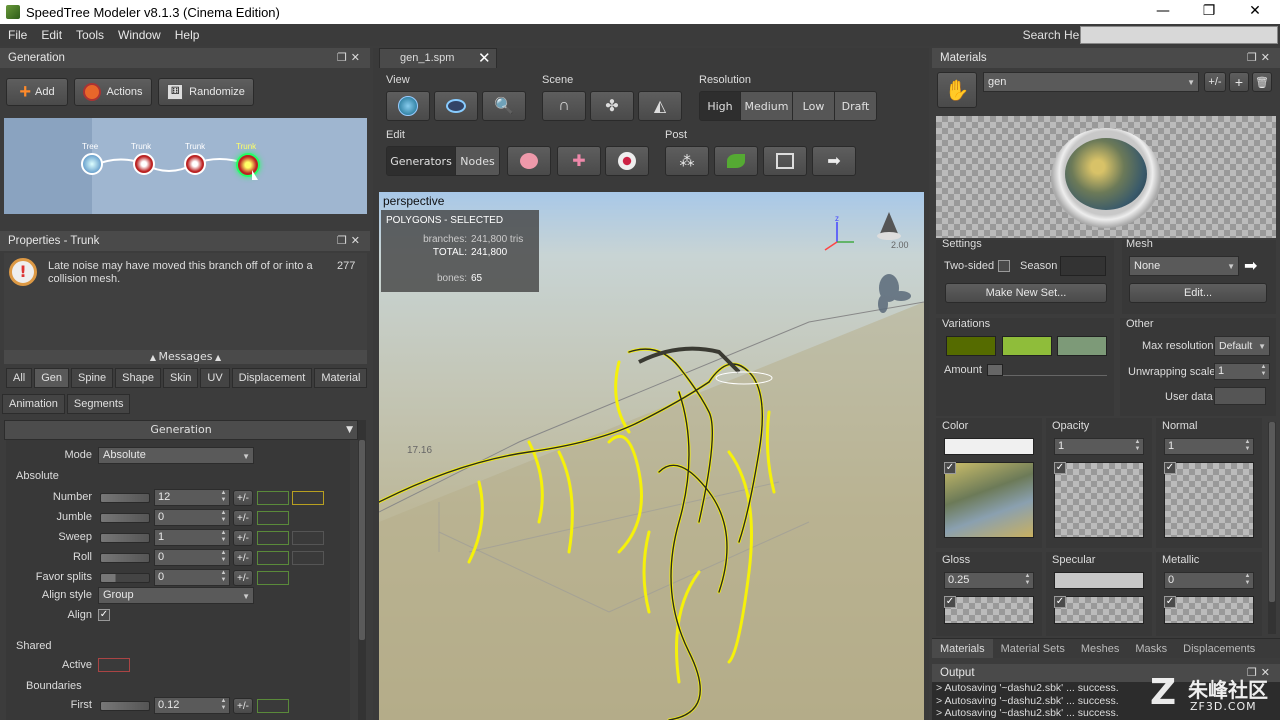 Image resolution: width=1280 pixels, height=720 pixels. Describe the element at coordinates (785, 161) in the screenshot. I see `post-export-button` at that location.